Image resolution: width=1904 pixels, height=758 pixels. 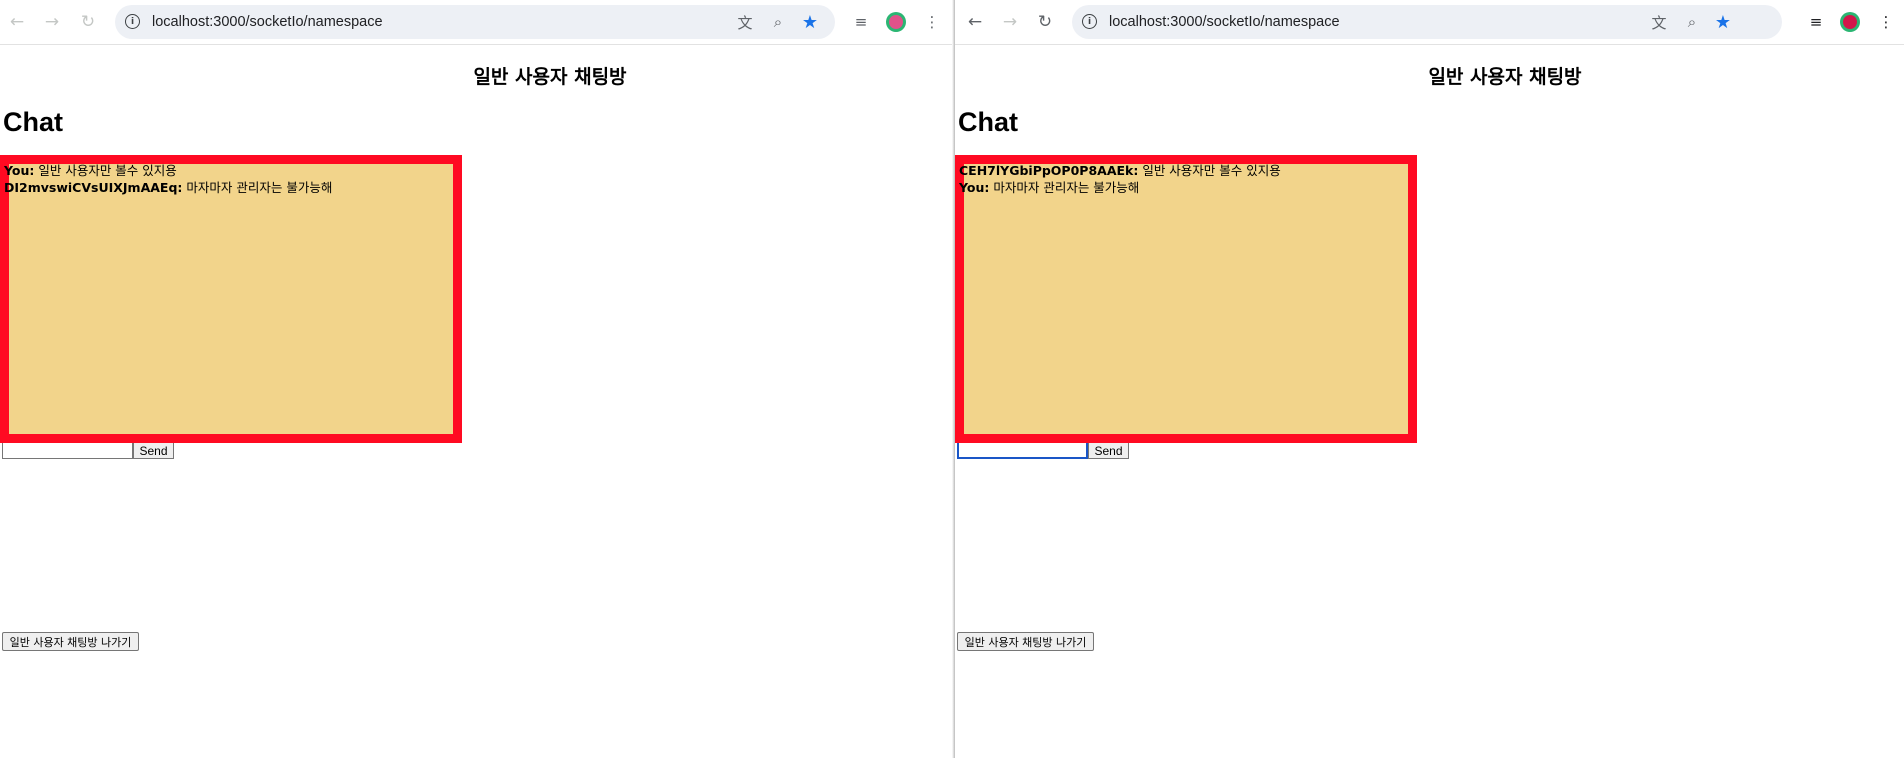 I want to click on message-sender: DI2mvswiCVsUIXJmAAEq:, so click(x=93, y=187).